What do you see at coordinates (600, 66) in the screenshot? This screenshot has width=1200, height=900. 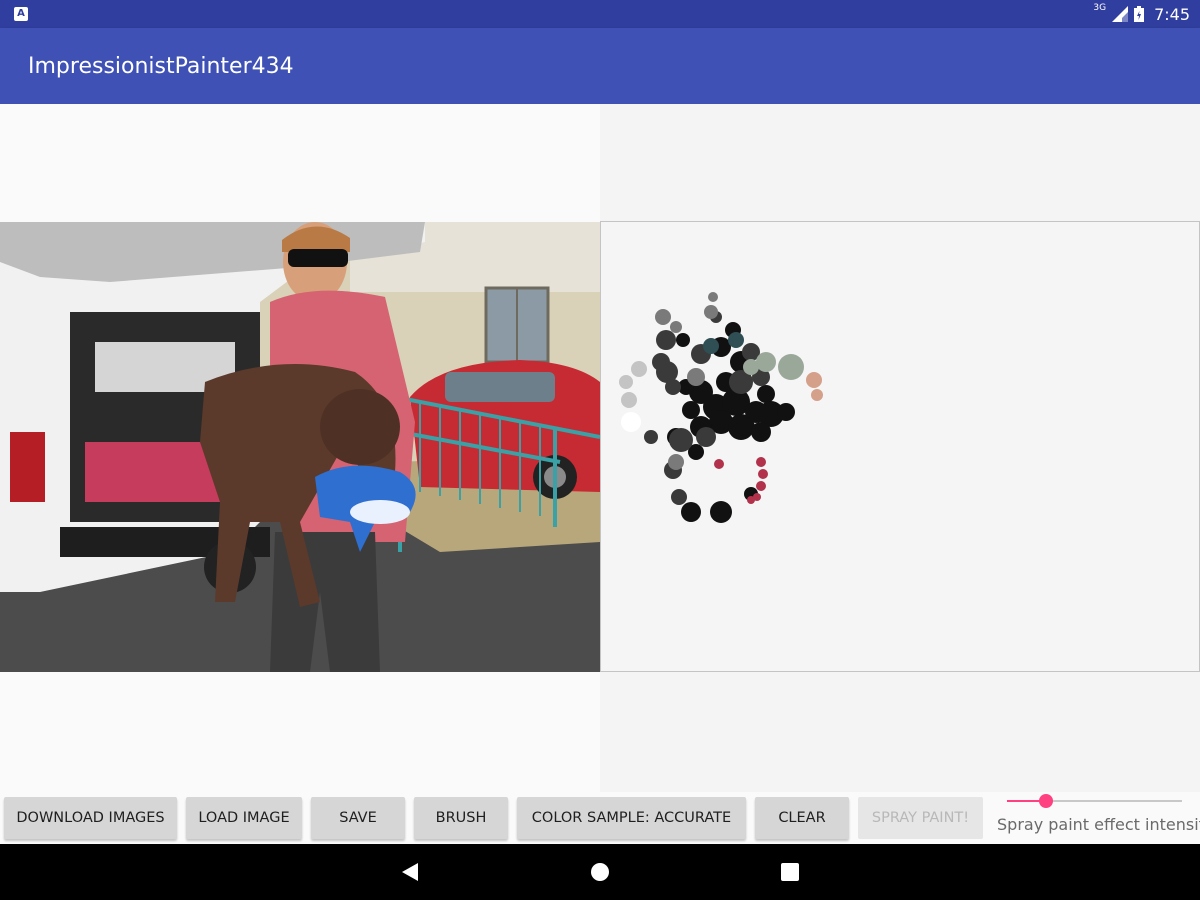 I see `app-bar: ImpressionistPainter434` at bounding box center [600, 66].